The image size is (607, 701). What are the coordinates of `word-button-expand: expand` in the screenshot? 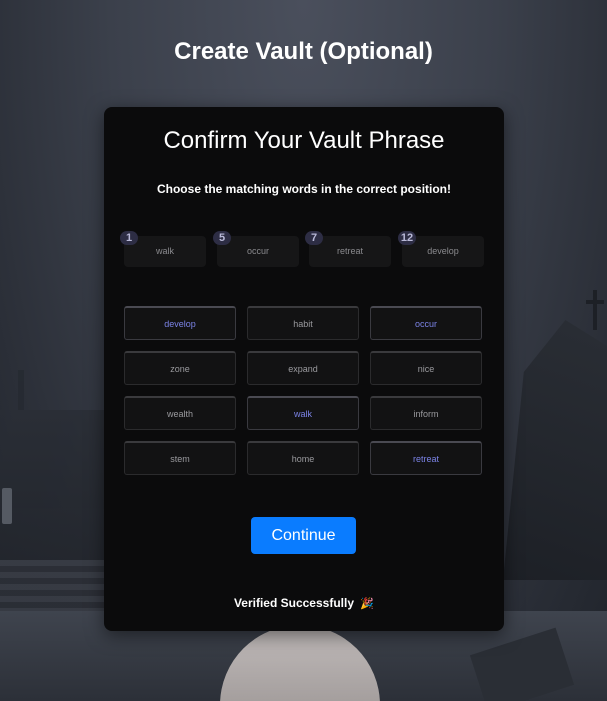 It's located at (303, 368).